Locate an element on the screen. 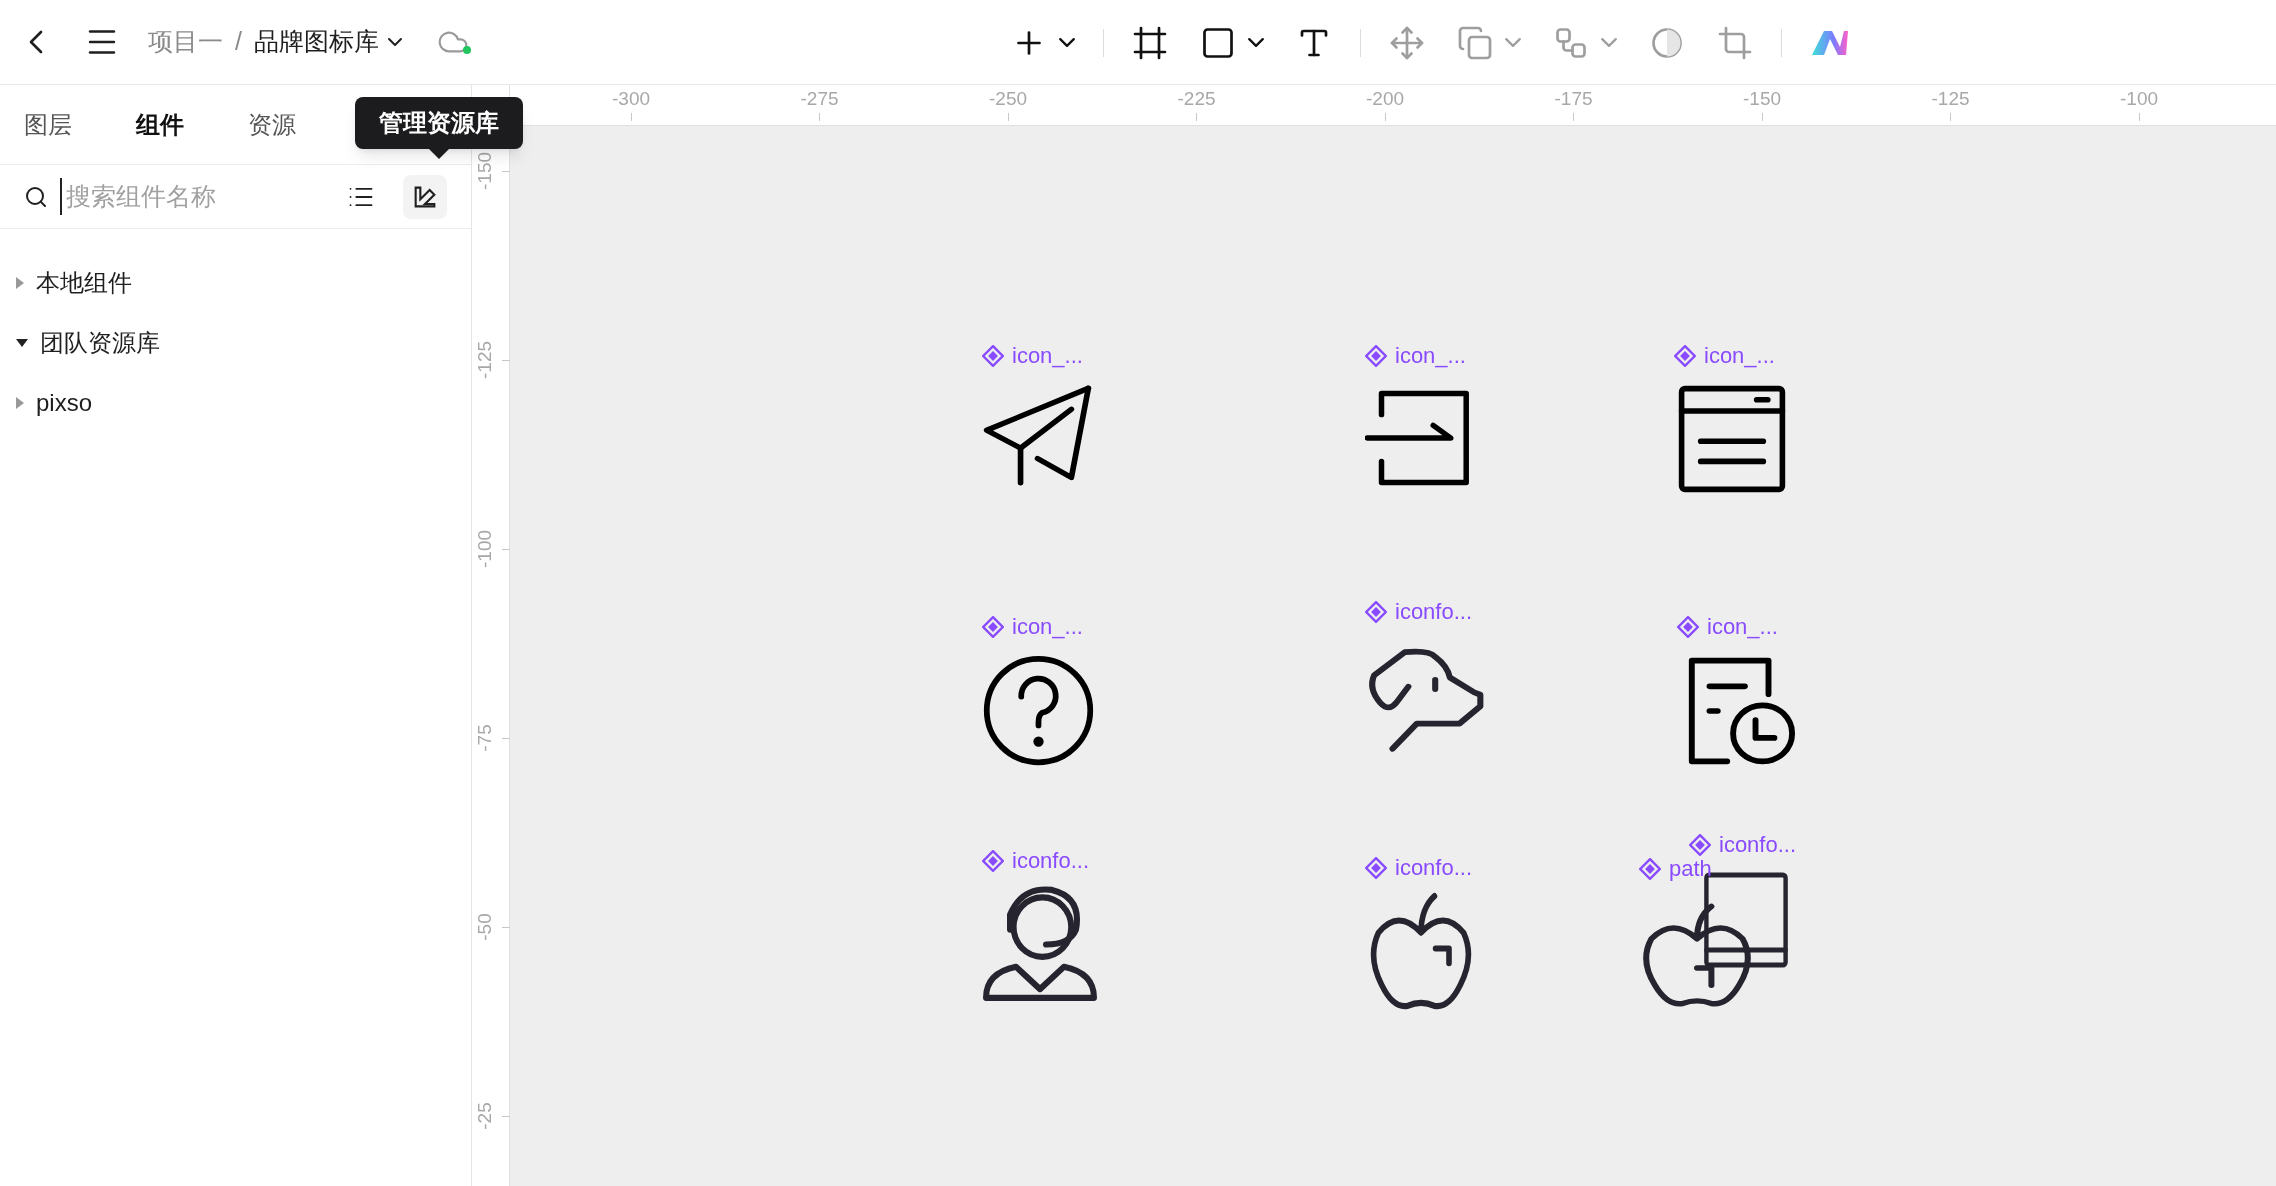  tooltip: 管理资源库 is located at coordinates (439, 123).